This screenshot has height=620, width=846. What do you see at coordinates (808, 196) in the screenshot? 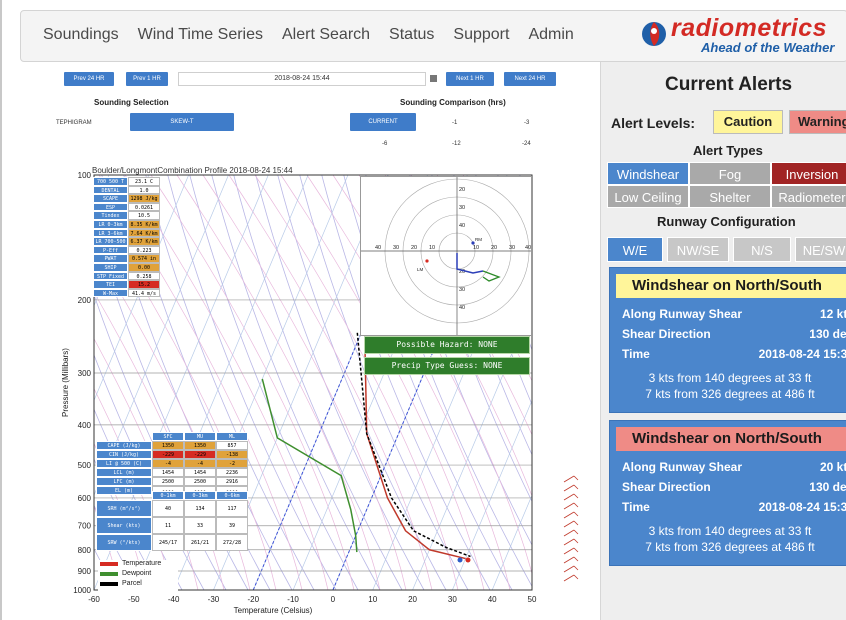
I see `type-radiometer: Radiometer` at bounding box center [808, 196].